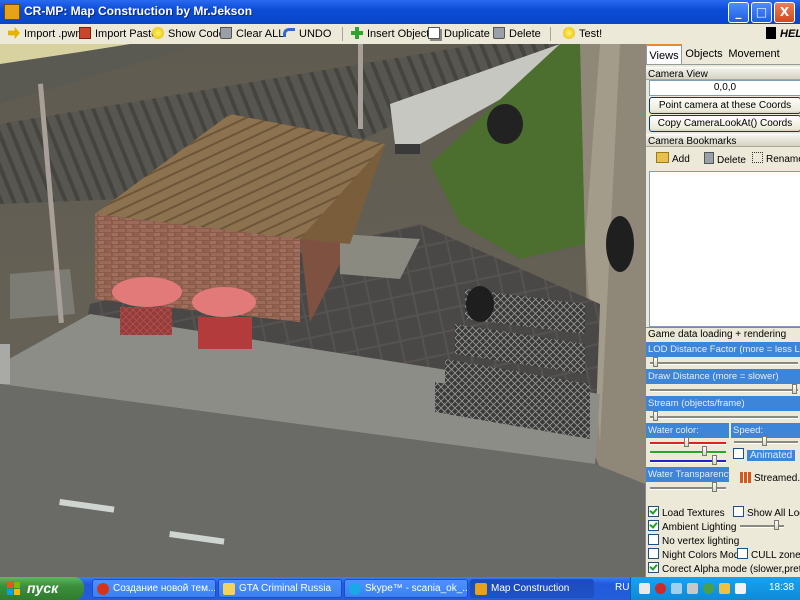 The image size is (800, 600). I want to click on duplicate-button: Duplicate, so click(459, 34).